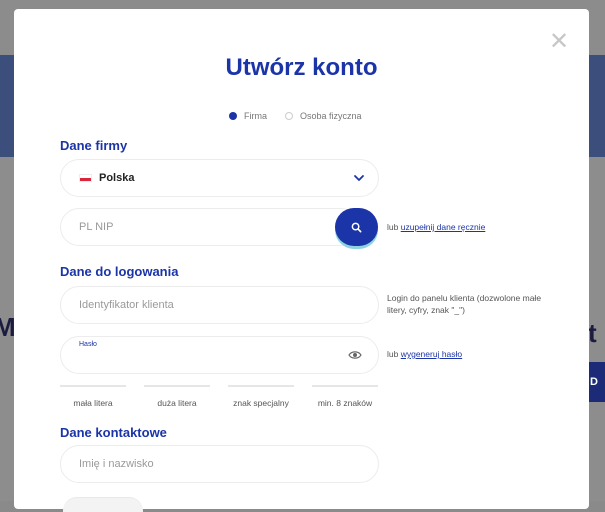 This screenshot has height=512, width=605. Describe the element at coordinates (261, 396) in the screenshot. I see `strength-rule: znak specjalny` at that location.